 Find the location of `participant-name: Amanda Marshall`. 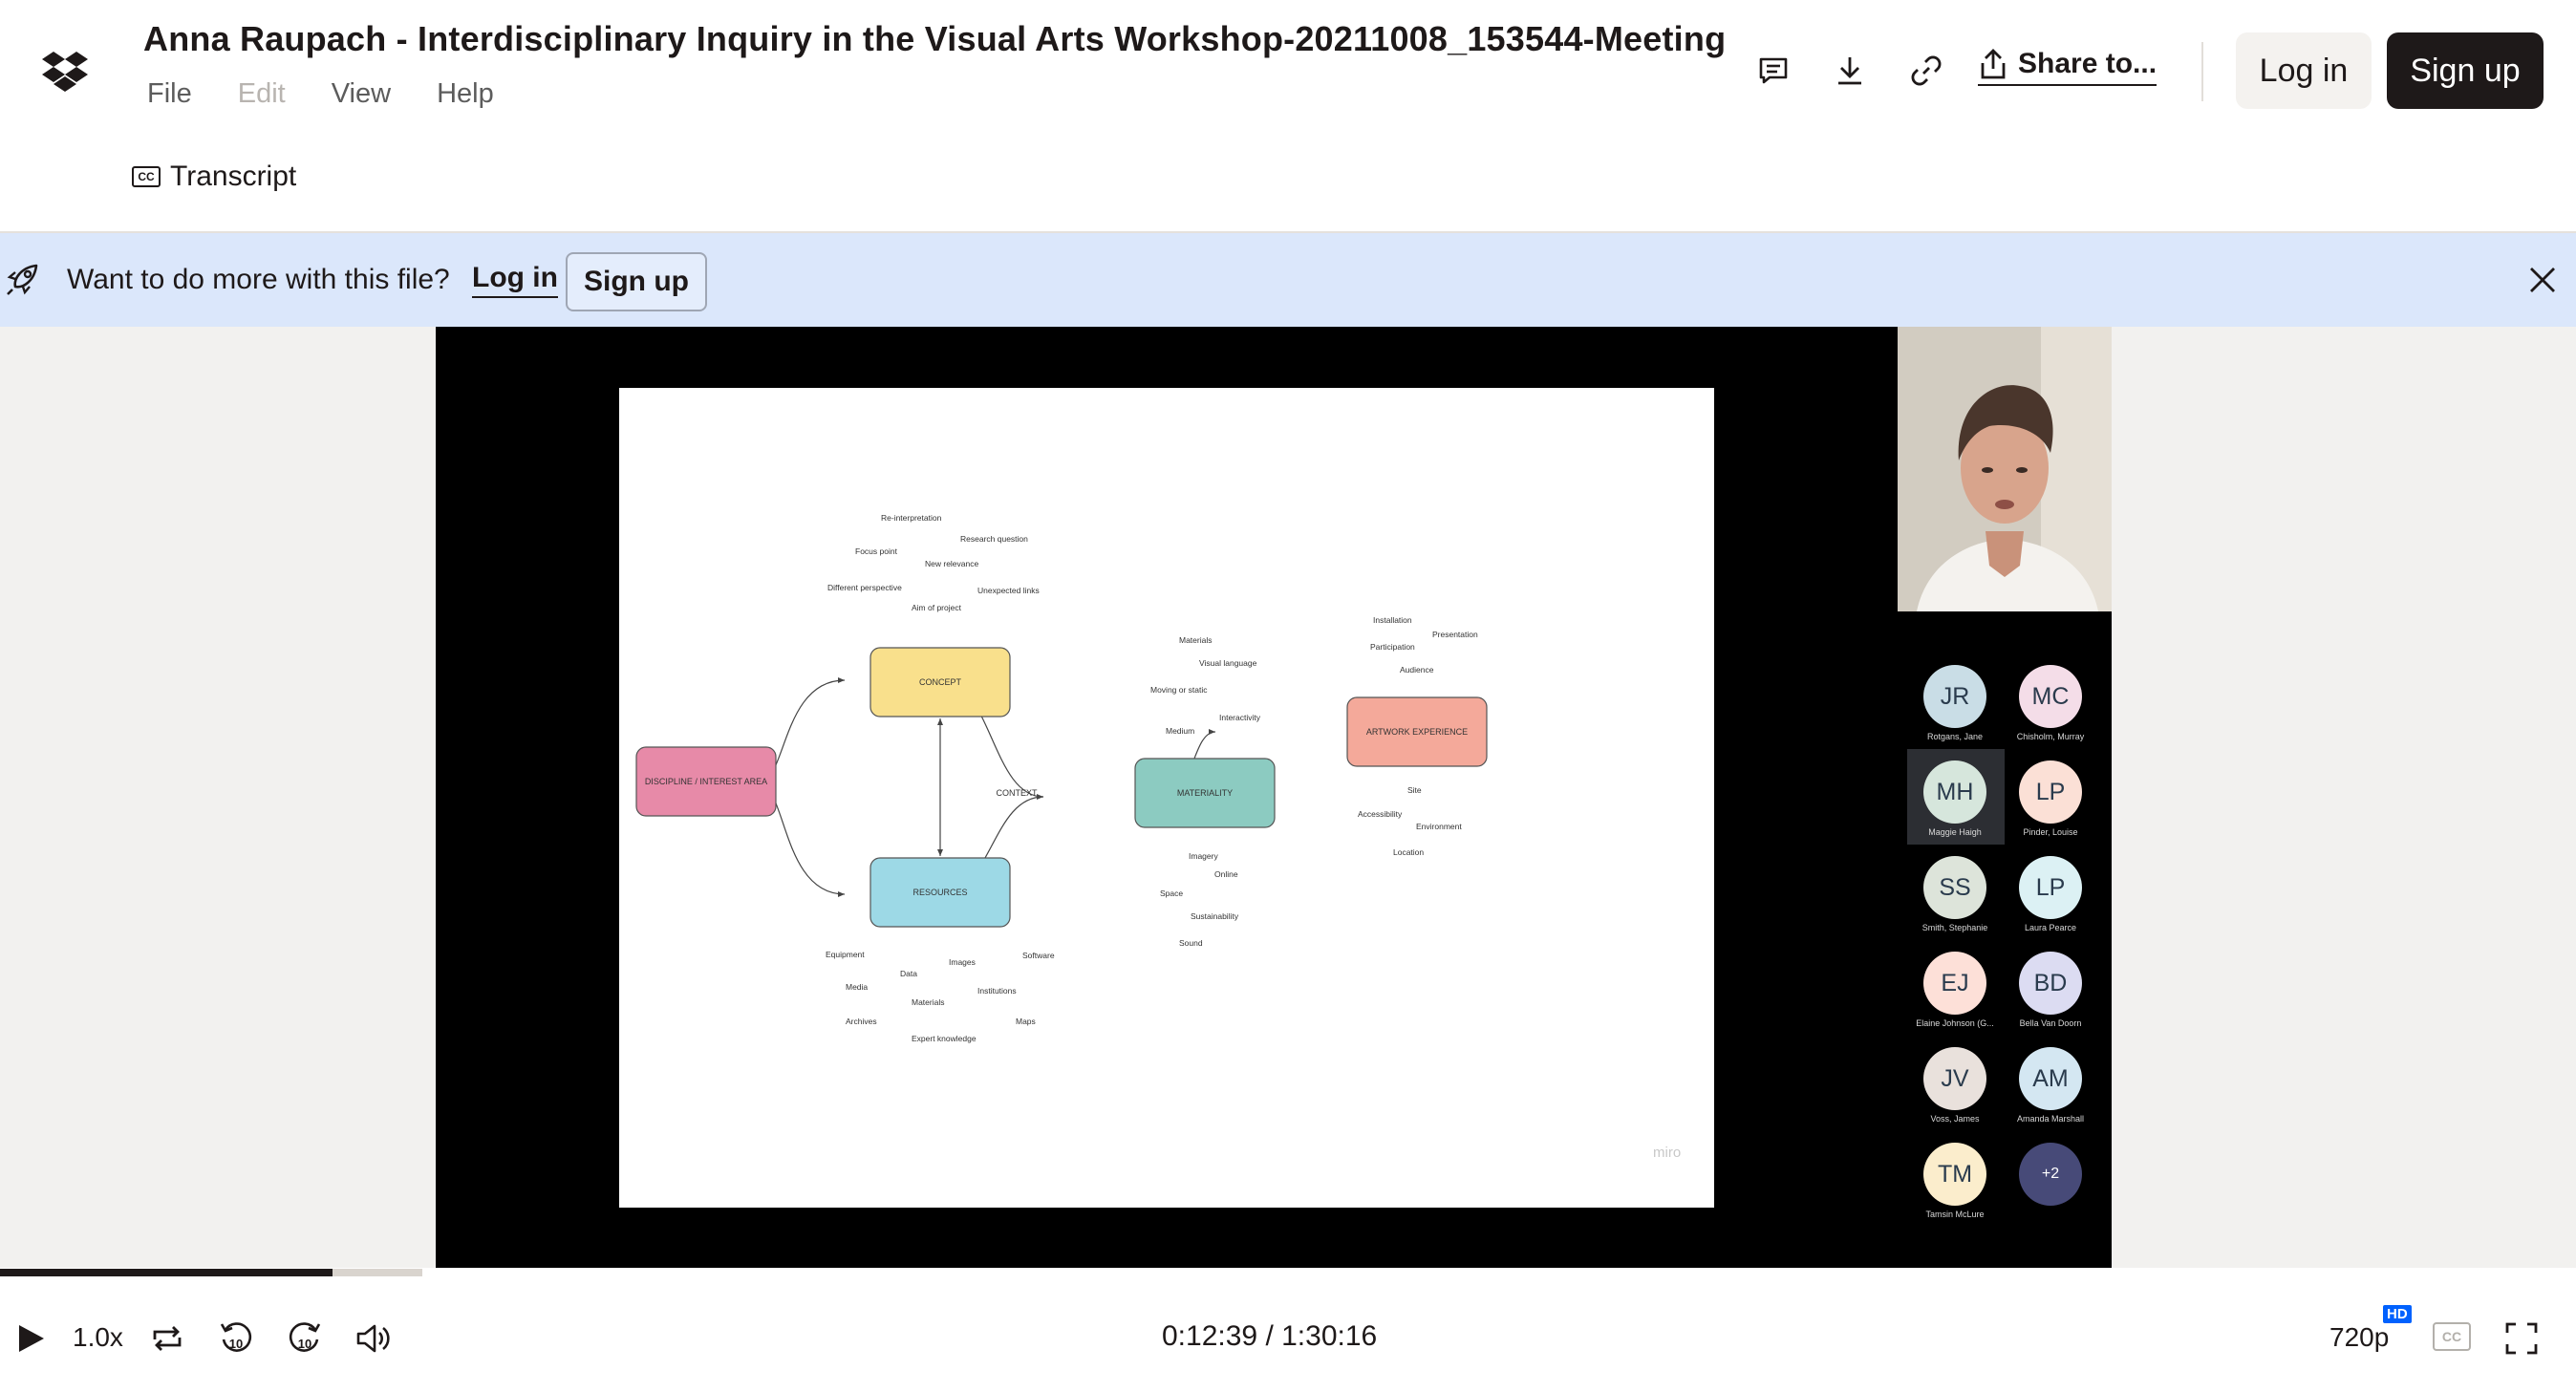

participant-name: Amanda Marshall is located at coordinates (2050, 1119).